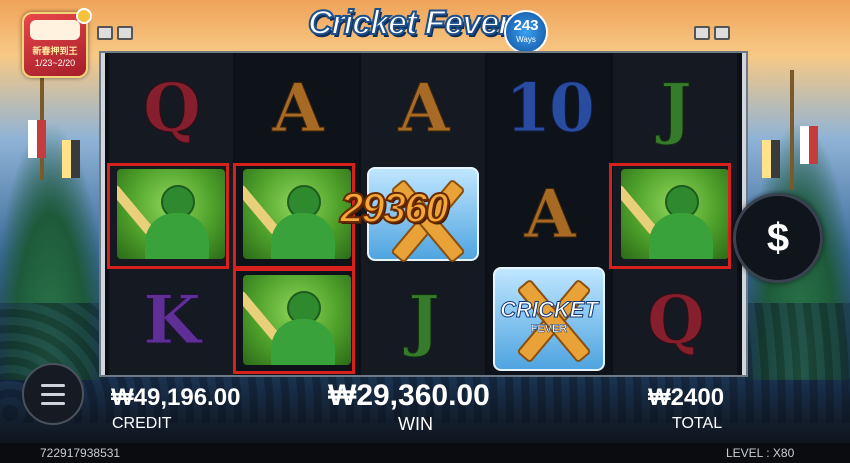 The height and width of the screenshot is (463, 850). Describe the element at coordinates (549, 329) in the screenshot. I see `wild-subtitle: FEVER` at that location.